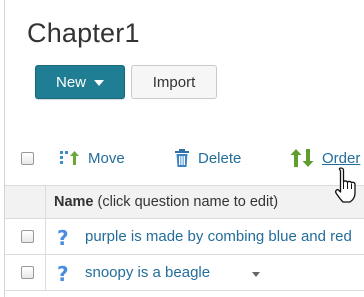 This screenshot has height=297, width=364. I want to click on context-menu-chevron-icon, so click(256, 274).